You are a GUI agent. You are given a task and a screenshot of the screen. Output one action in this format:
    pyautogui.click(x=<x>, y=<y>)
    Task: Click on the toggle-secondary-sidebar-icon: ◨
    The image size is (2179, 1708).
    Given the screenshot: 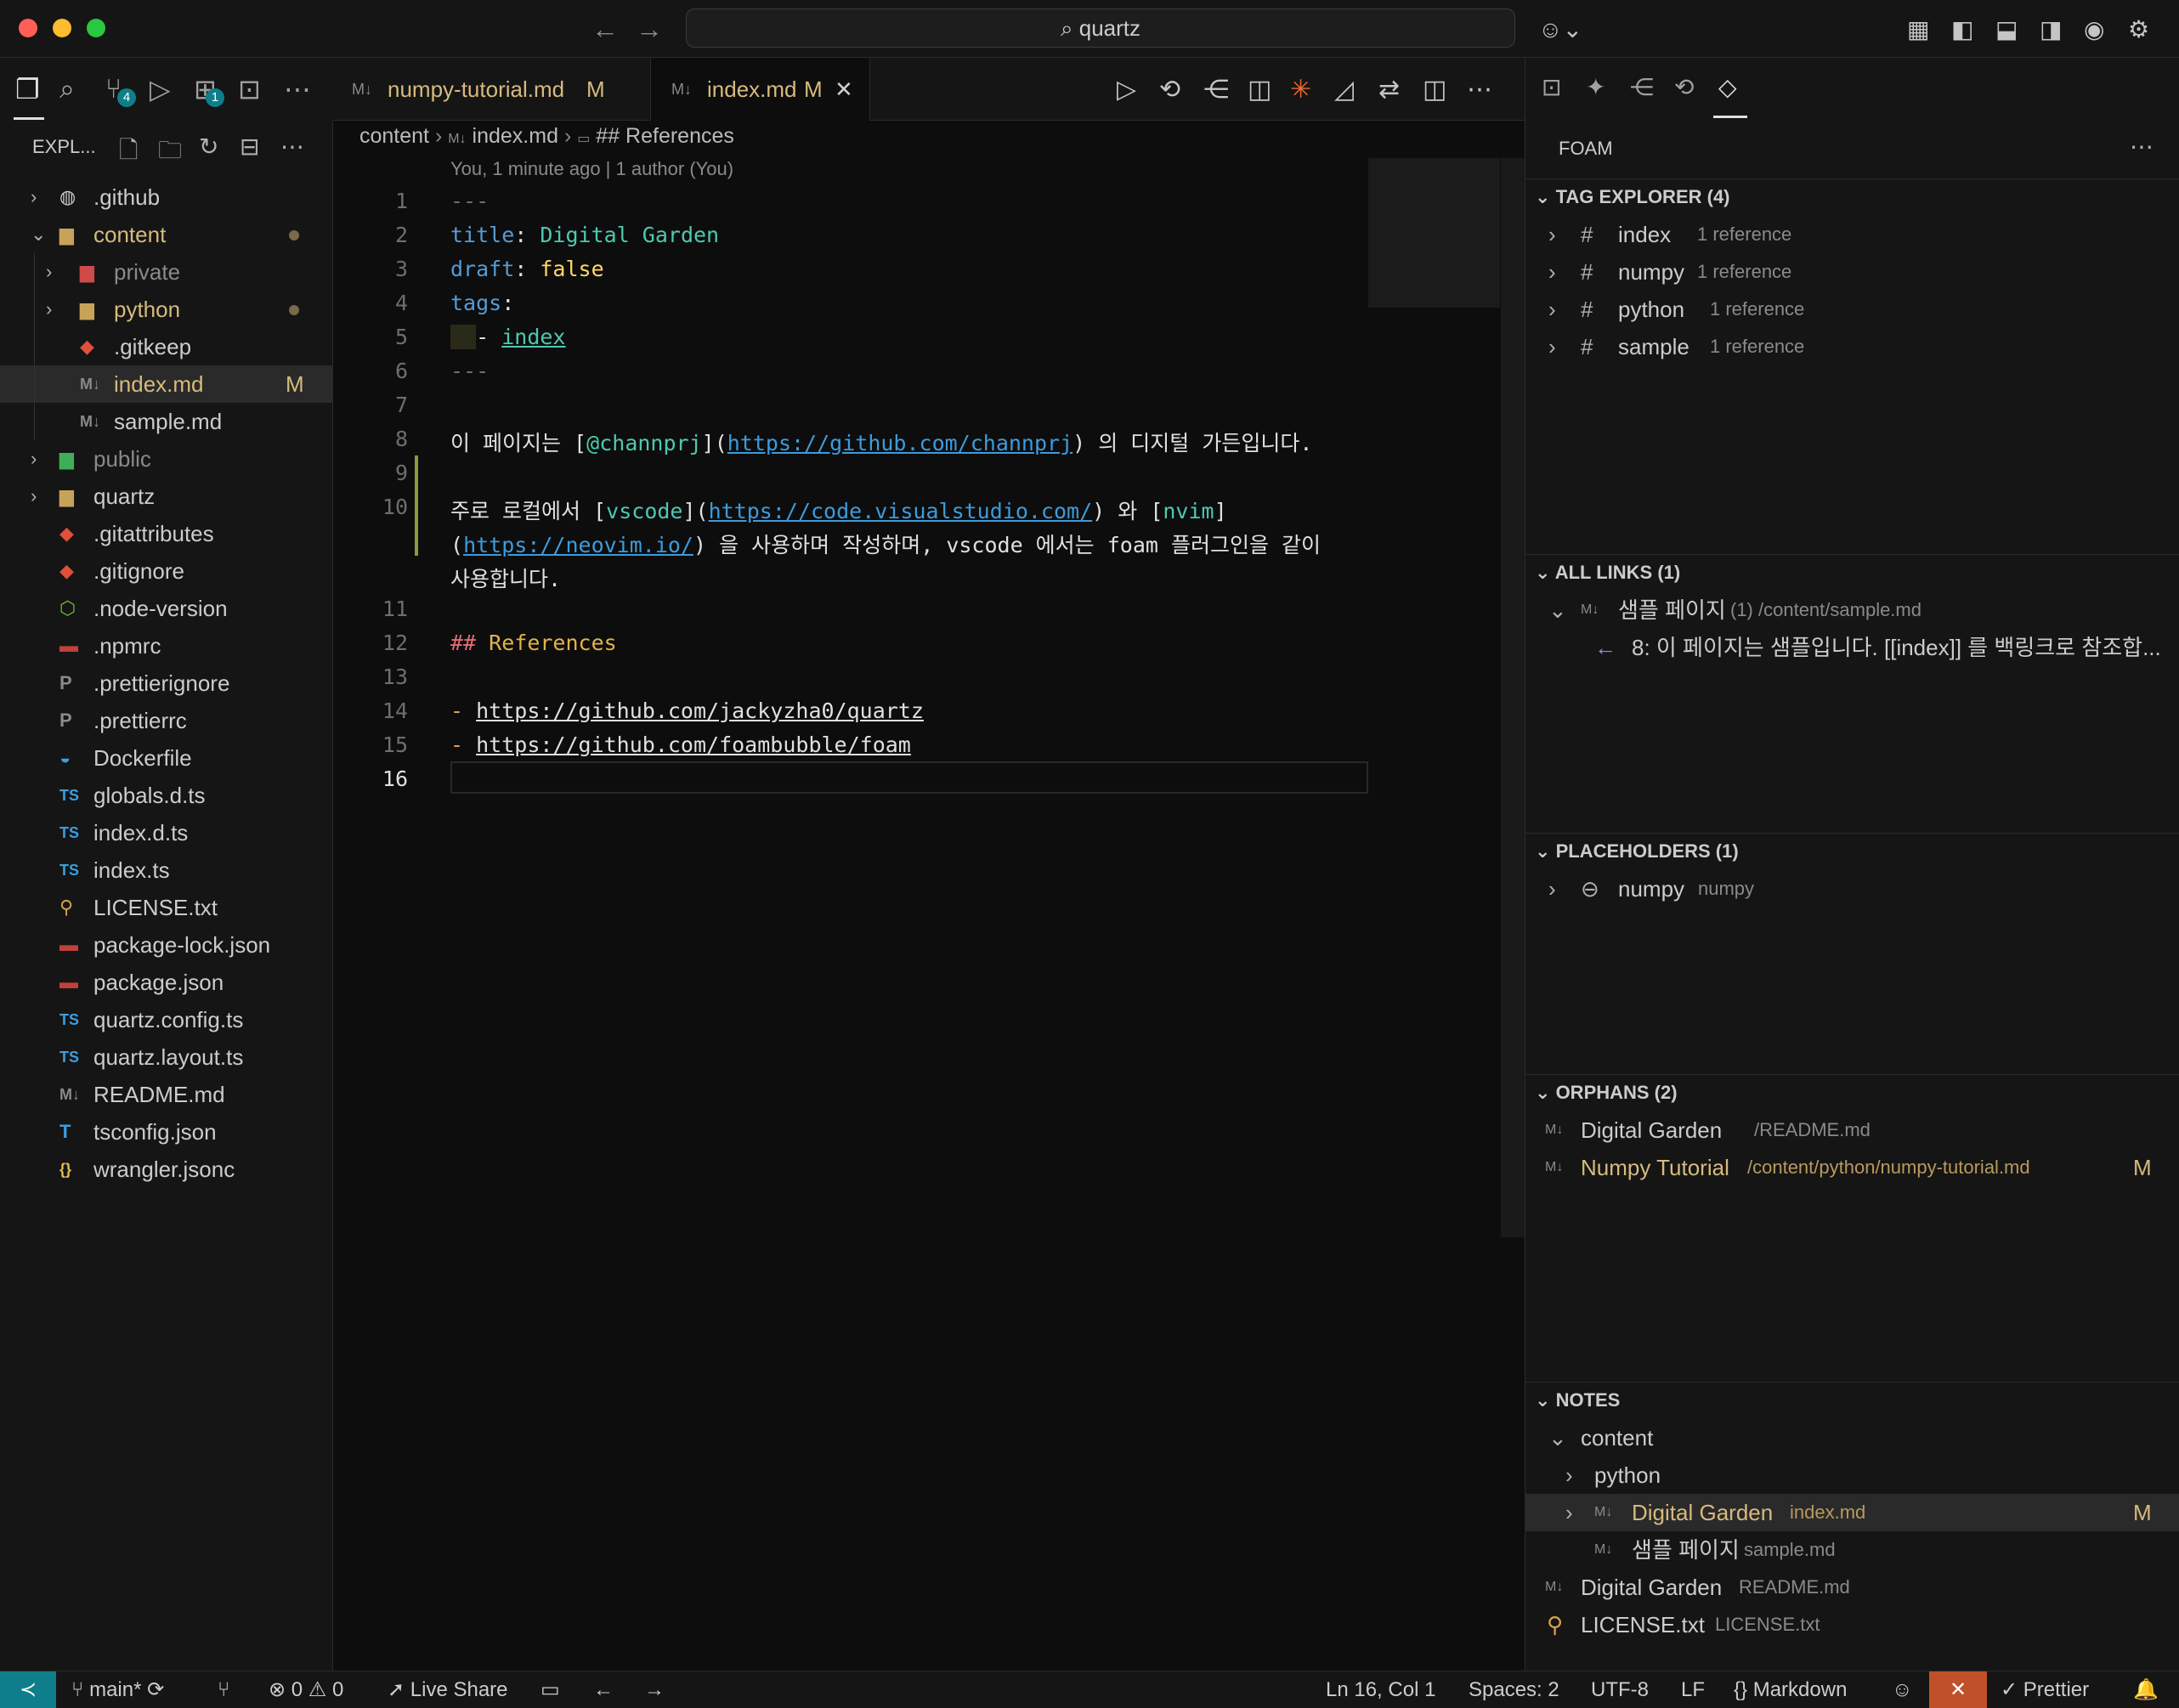 What is the action you would take?
    pyautogui.click(x=2051, y=29)
    